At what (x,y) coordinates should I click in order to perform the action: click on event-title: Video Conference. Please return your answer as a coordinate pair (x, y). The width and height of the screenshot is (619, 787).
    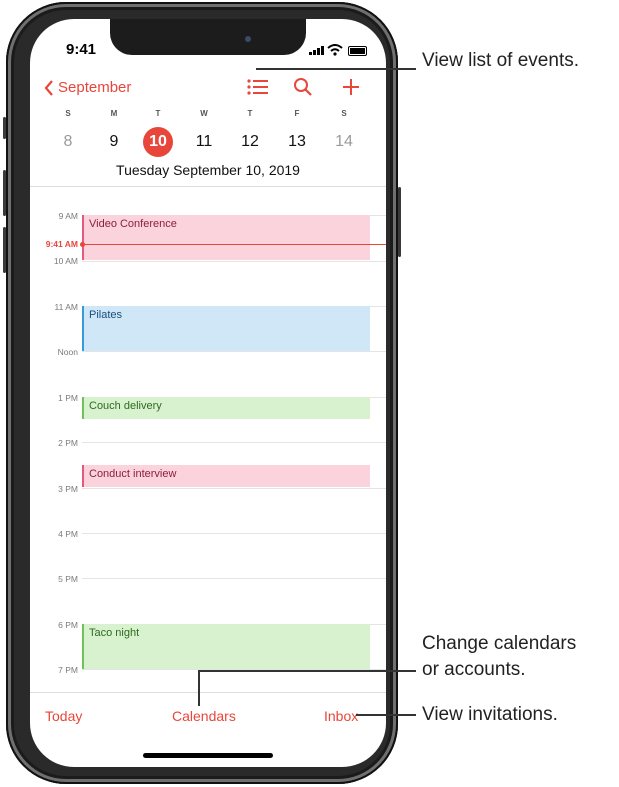
    Looking at the image, I should click on (133, 224).